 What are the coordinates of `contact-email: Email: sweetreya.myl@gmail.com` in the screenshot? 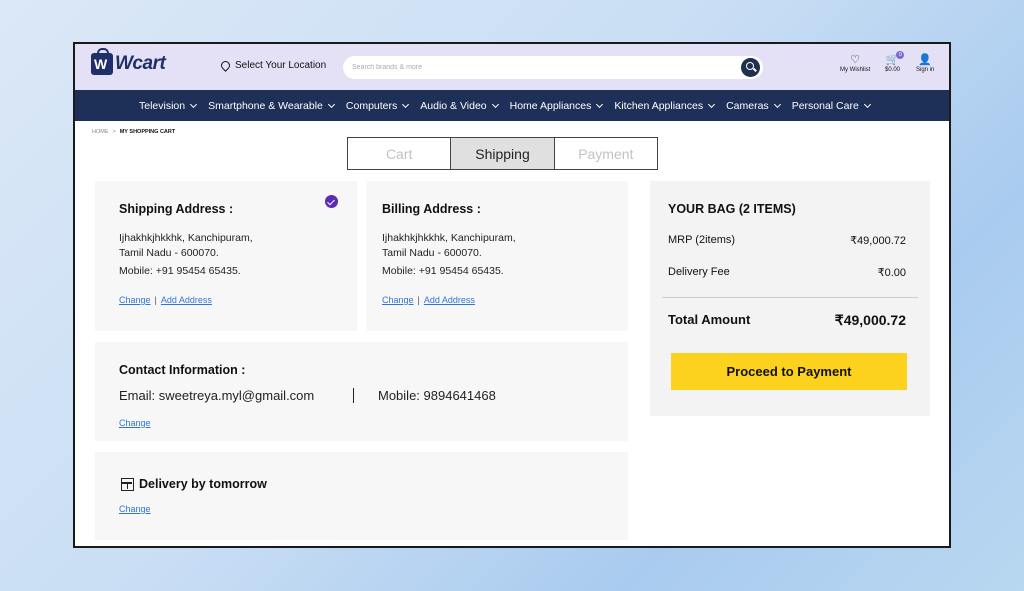 It's located at (217, 395).